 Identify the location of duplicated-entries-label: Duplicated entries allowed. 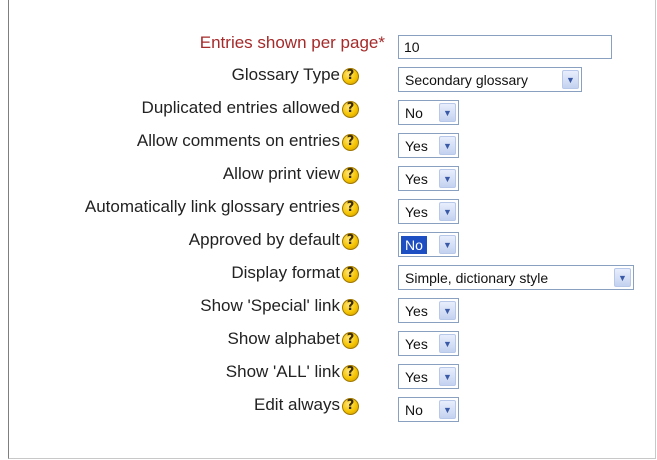
(250, 108).